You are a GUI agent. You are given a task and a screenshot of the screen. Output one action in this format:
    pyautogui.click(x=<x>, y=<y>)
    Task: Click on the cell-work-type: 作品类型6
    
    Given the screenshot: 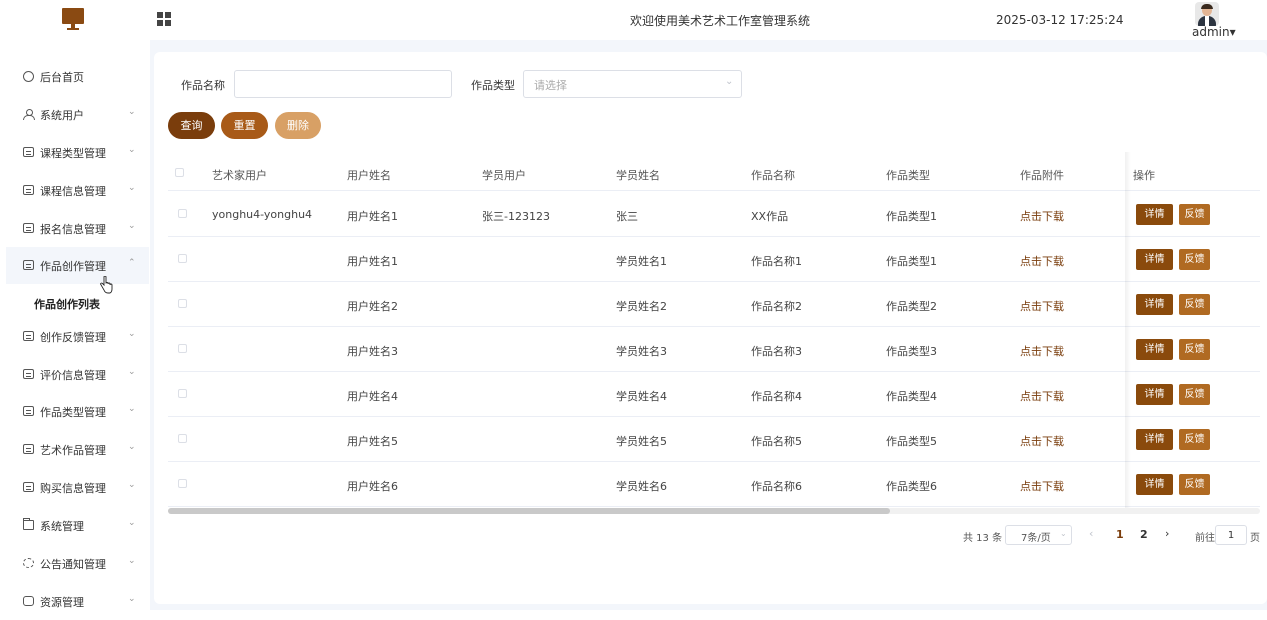 What is the action you would take?
    pyautogui.click(x=911, y=486)
    